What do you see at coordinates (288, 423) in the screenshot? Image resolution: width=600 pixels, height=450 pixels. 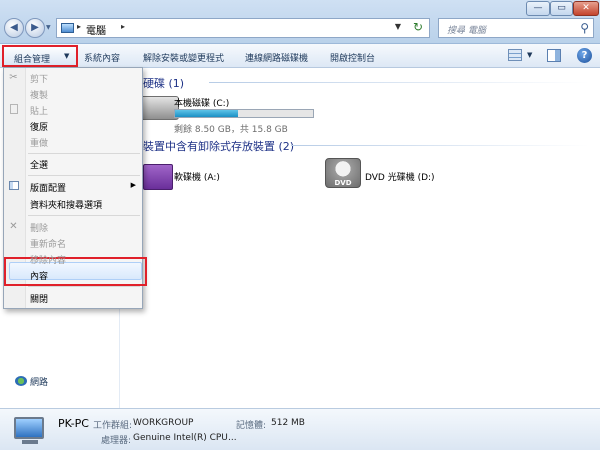 I see `memory-value: 512 MB` at bounding box center [288, 423].